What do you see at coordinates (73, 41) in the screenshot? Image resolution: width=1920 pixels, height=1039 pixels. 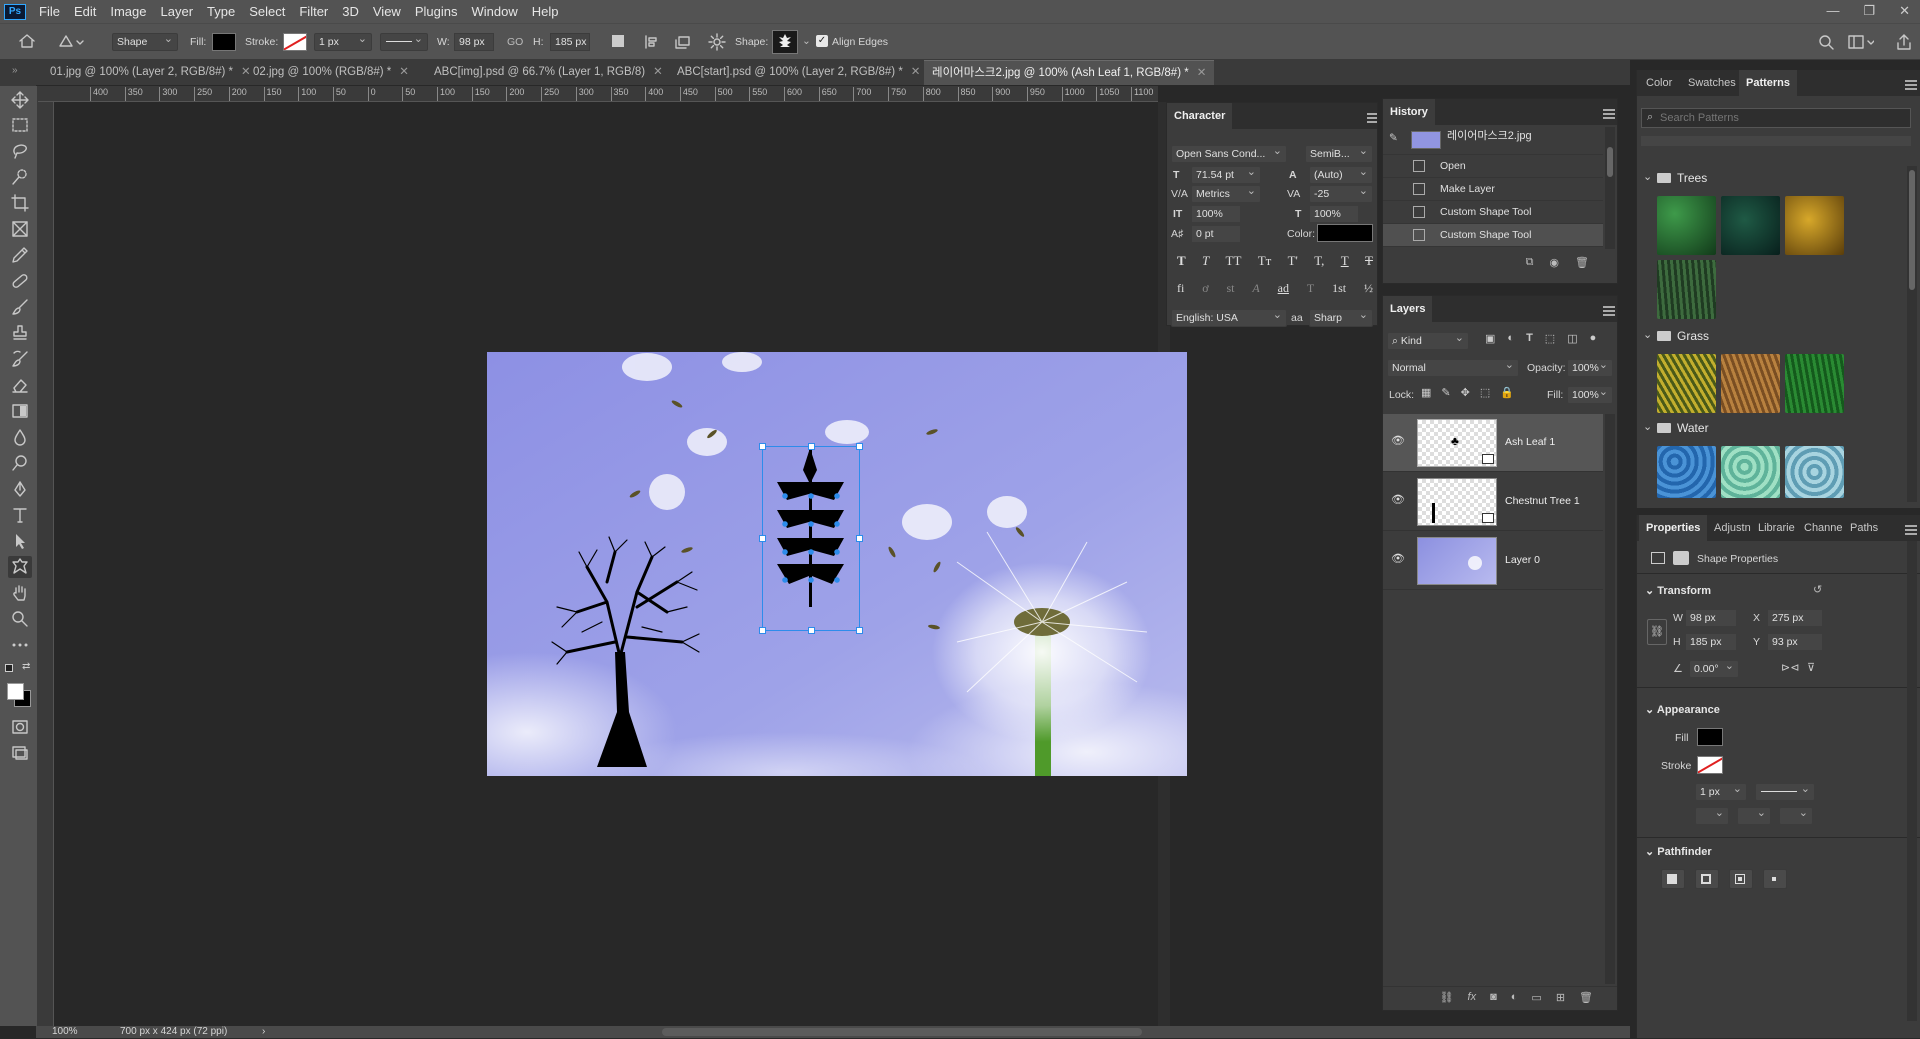 I see `tool-preset-picker` at bounding box center [73, 41].